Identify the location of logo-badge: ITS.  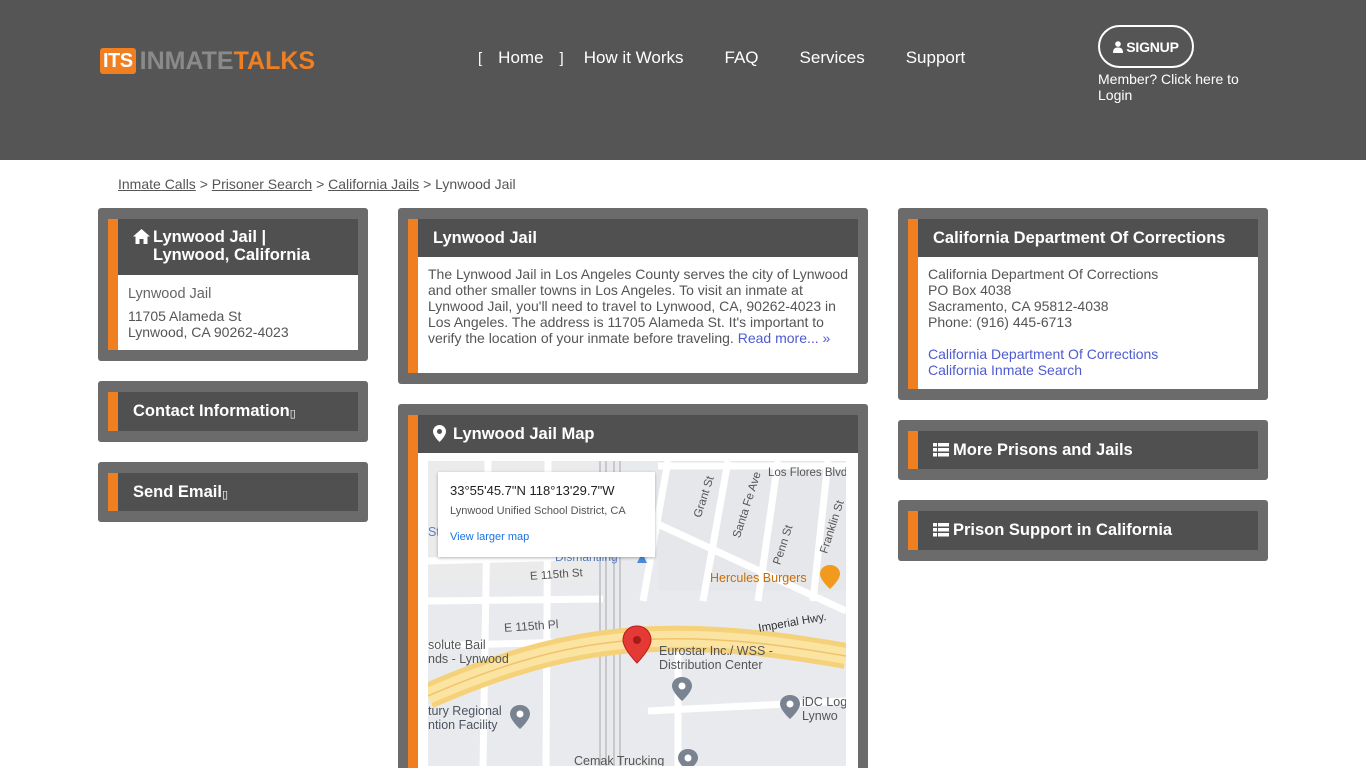
(118, 61).